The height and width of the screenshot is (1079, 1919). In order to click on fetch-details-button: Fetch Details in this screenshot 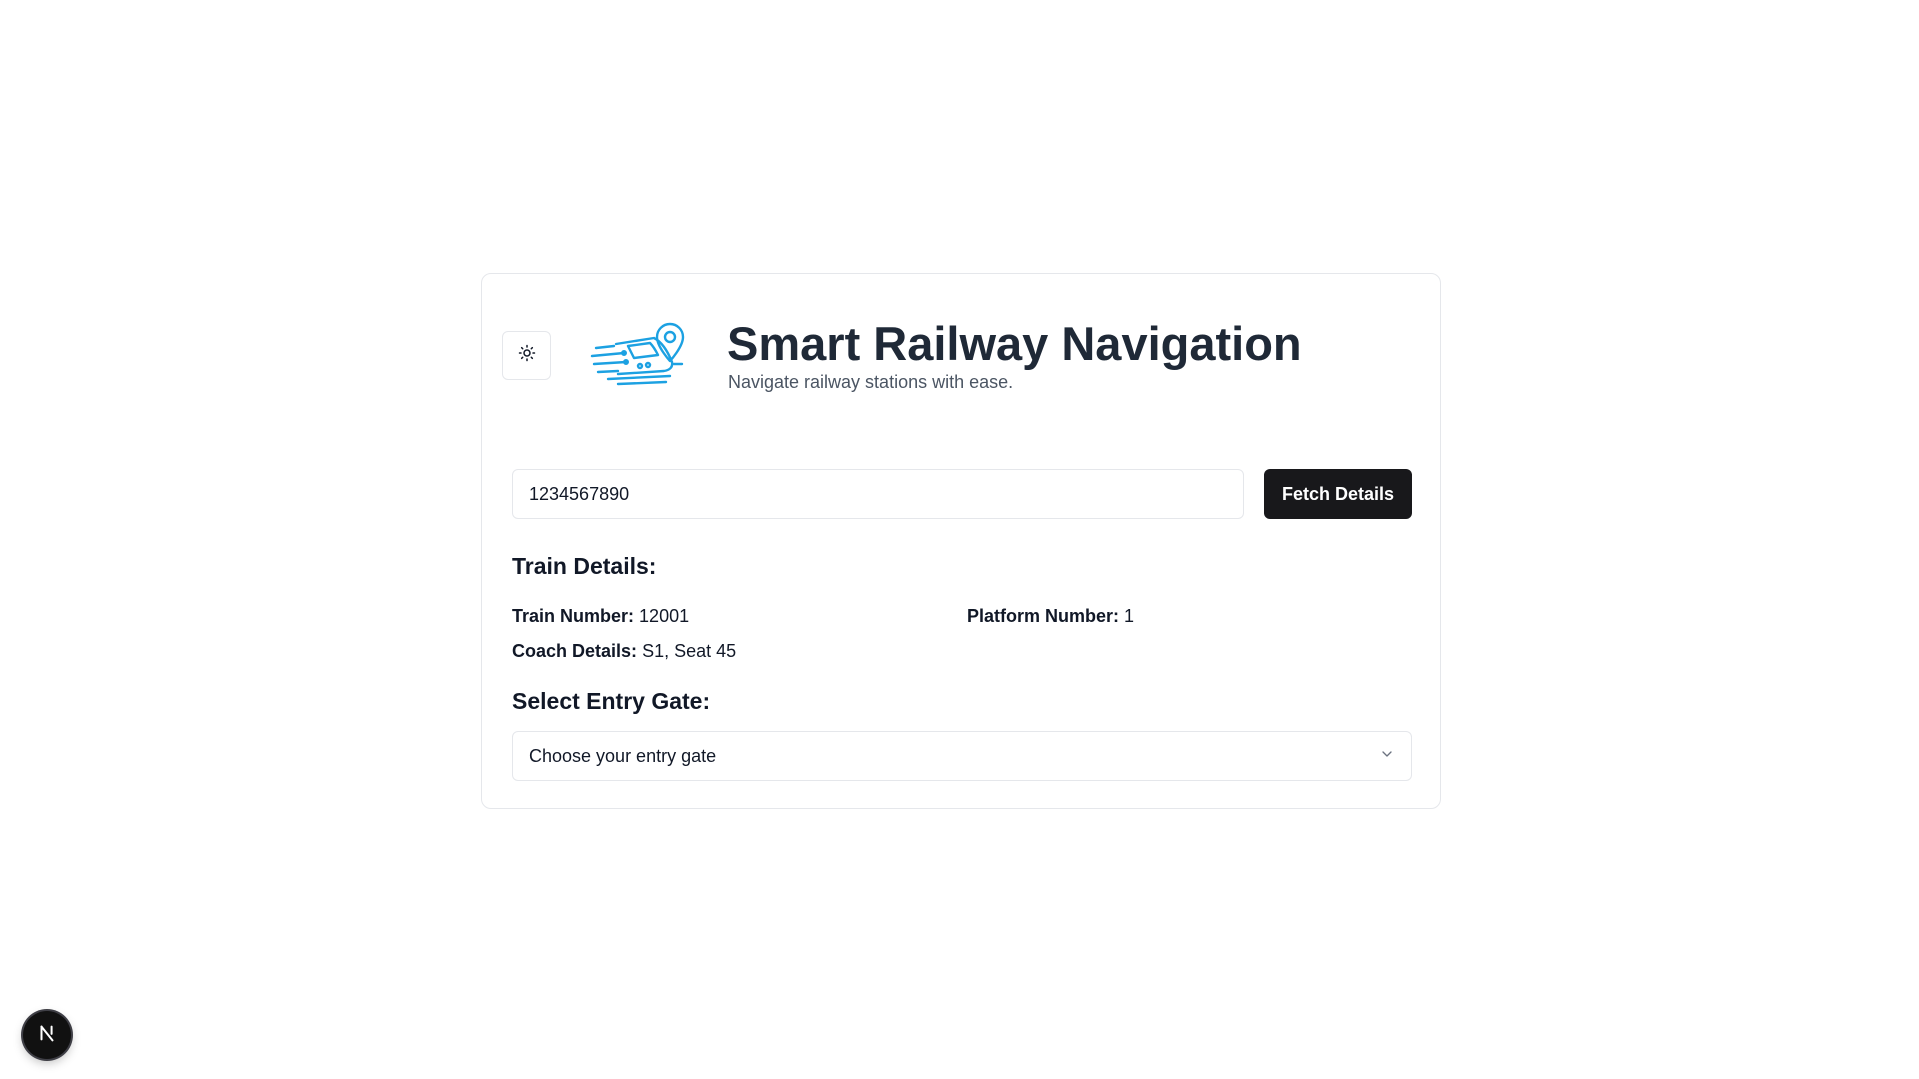, I will do `click(1338, 494)`.